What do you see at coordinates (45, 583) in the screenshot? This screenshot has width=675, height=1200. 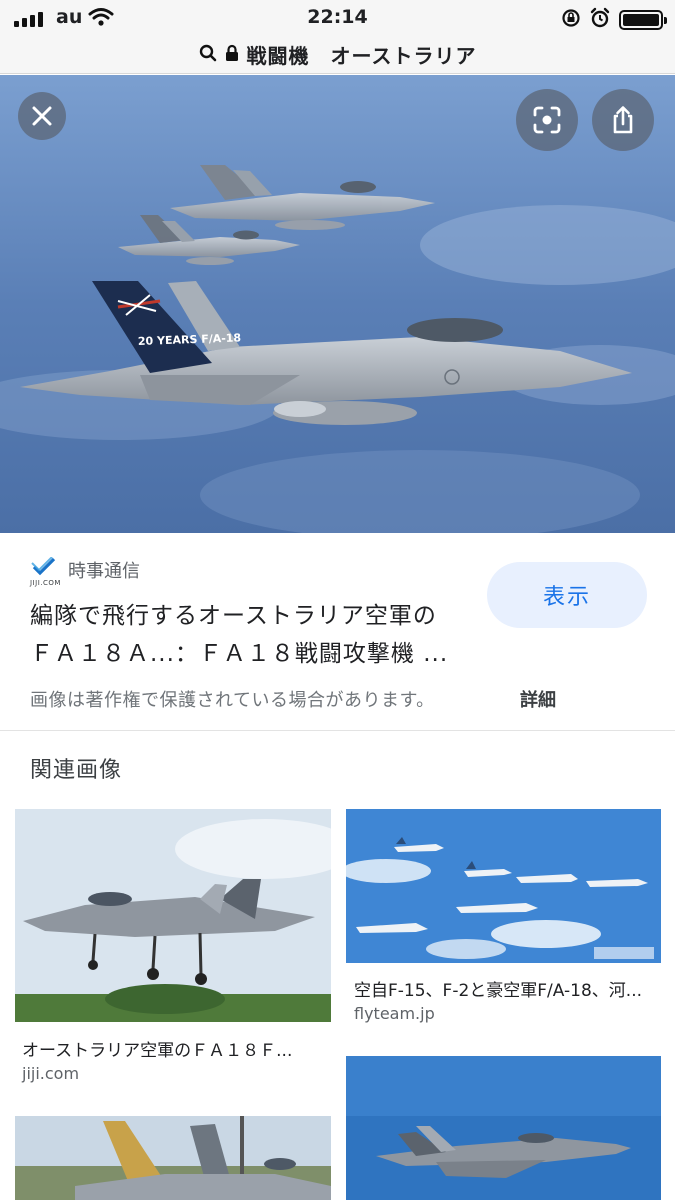 I see `source-logo-text: JIJI.COM` at bounding box center [45, 583].